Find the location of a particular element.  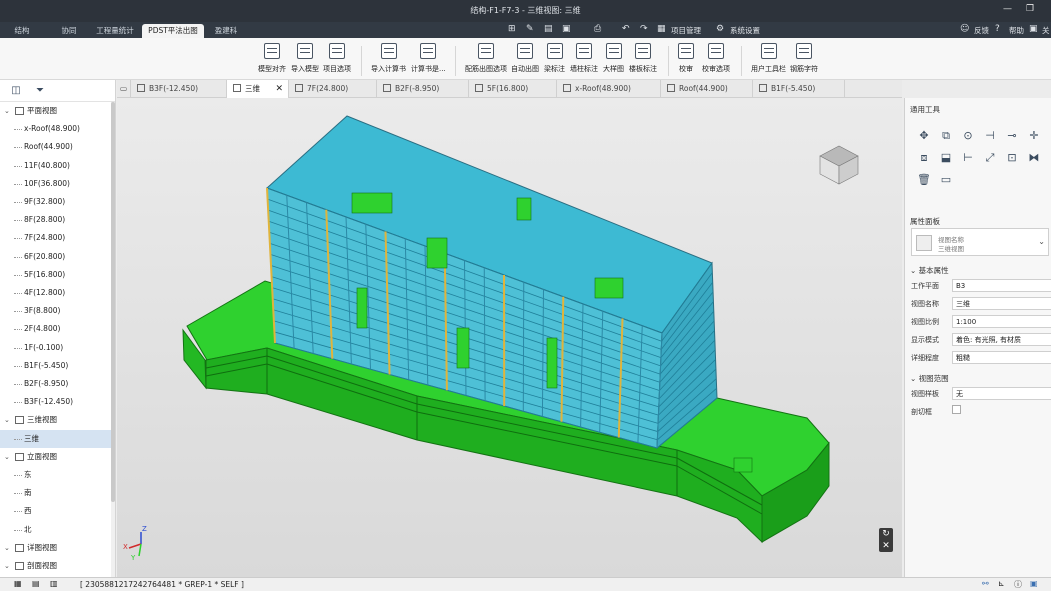

restore-button: ❐ is located at coordinates (1030, 9).